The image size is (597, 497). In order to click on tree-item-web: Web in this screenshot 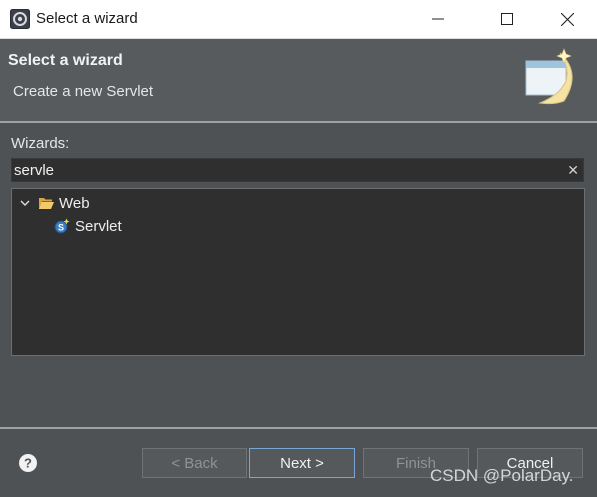, I will do `click(54, 203)`.